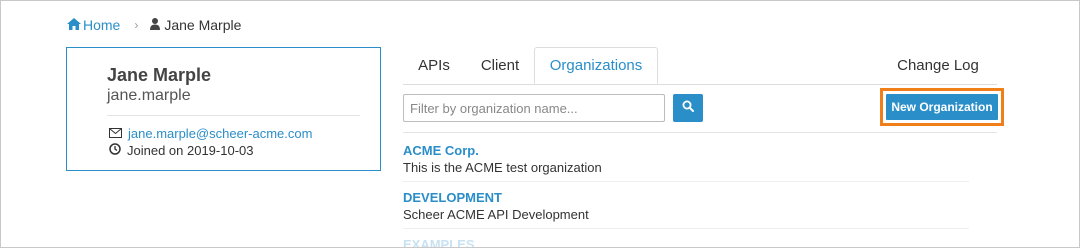 This screenshot has width=1080, height=248. What do you see at coordinates (115, 133) in the screenshot?
I see `envelope-icon` at bounding box center [115, 133].